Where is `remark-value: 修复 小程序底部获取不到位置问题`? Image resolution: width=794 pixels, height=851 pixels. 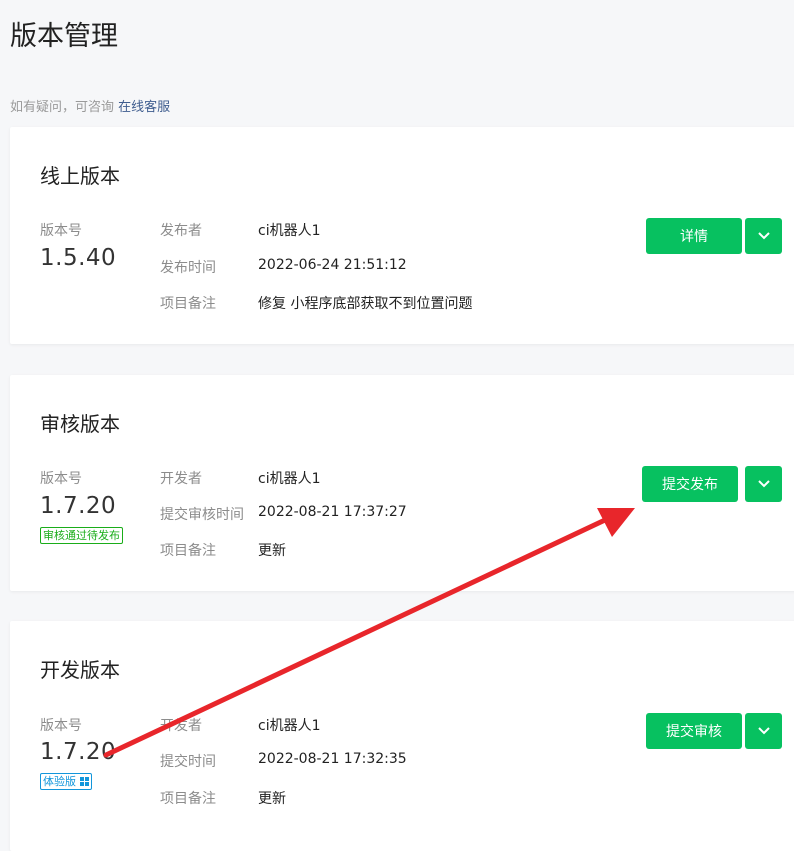
remark-value: 修复 小程序底部获取不到位置问题 is located at coordinates (365, 304).